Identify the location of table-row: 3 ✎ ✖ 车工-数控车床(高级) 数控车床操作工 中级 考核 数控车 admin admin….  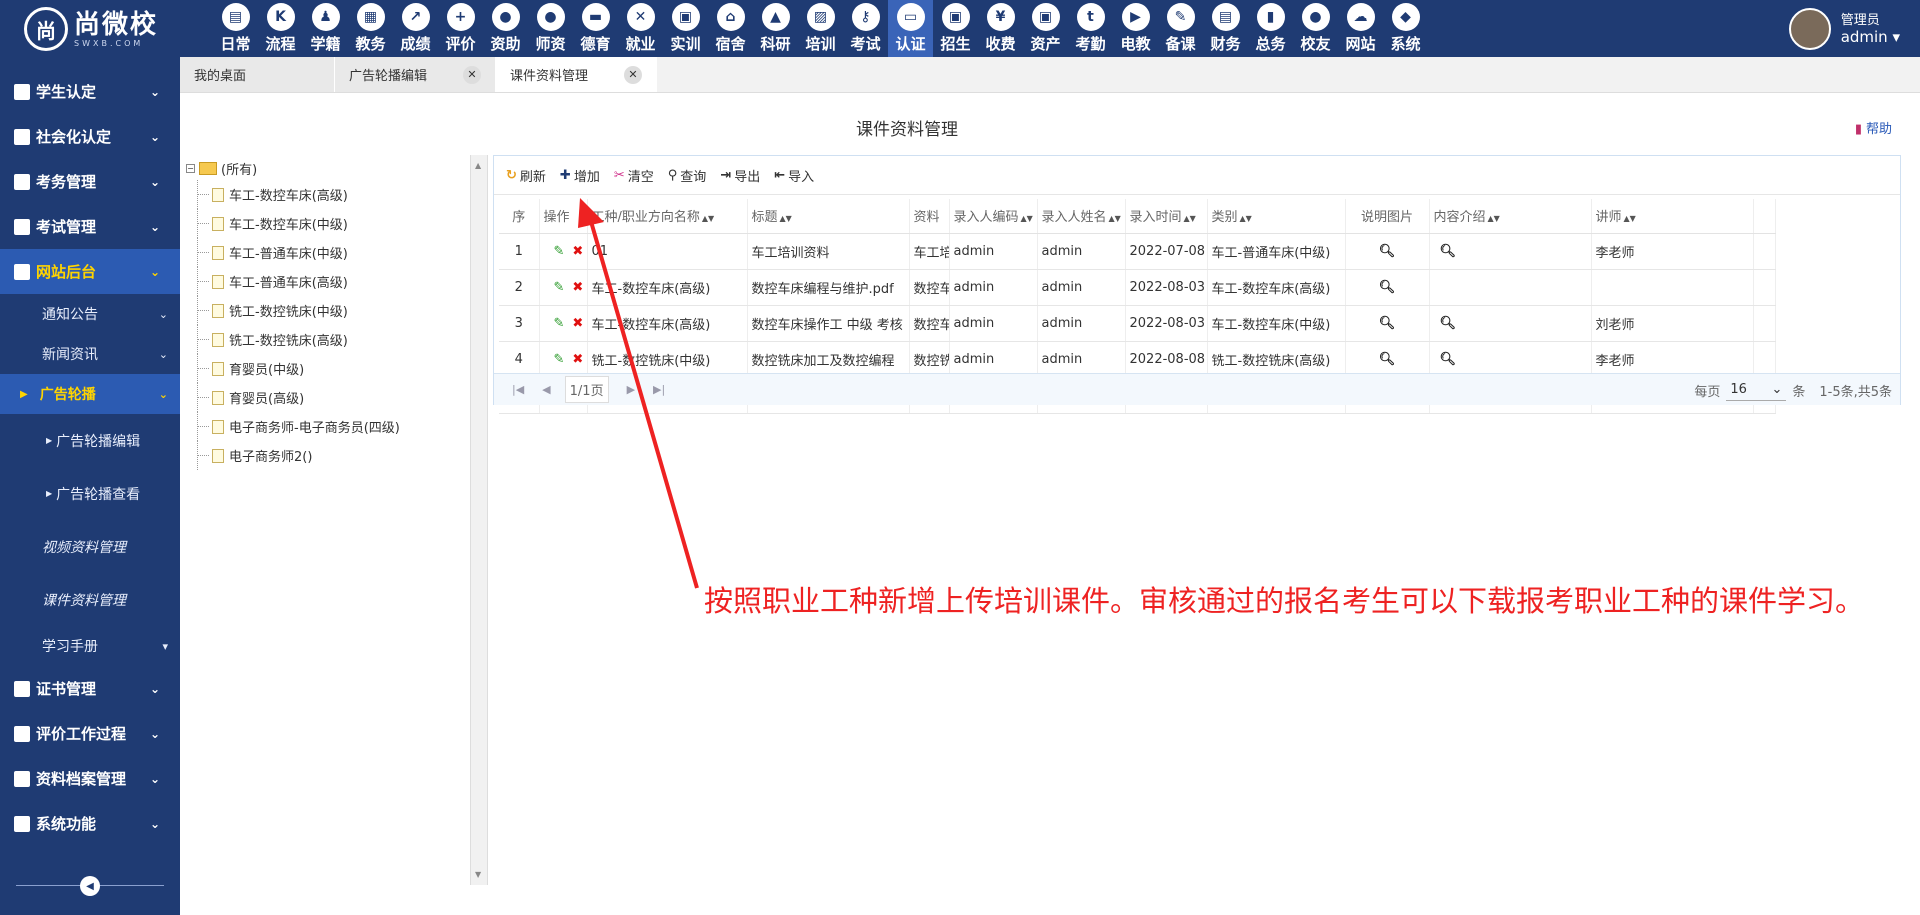
(1137, 323).